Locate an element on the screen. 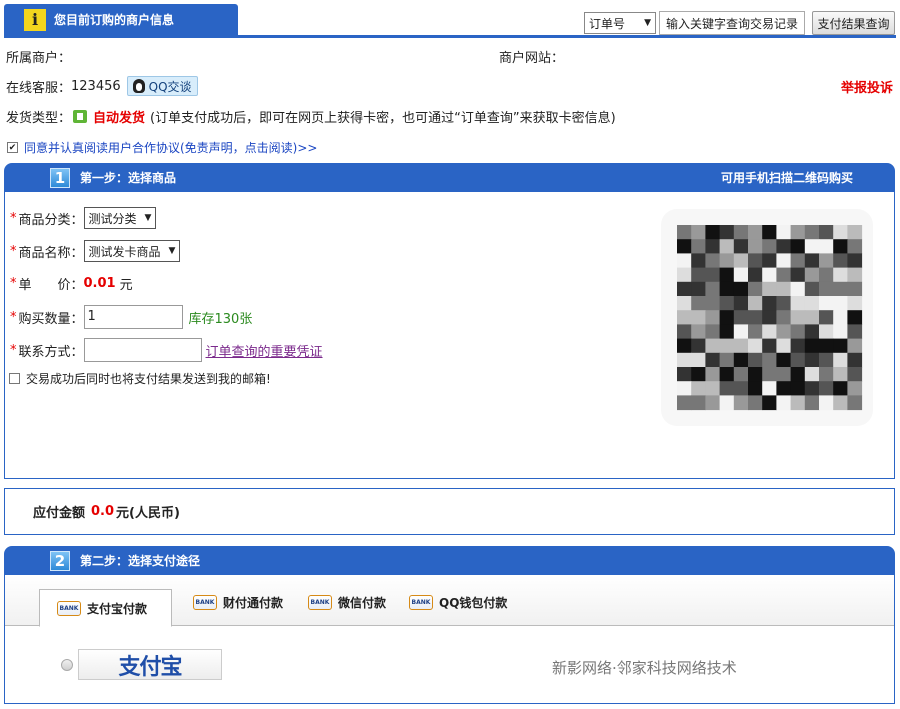  tab-wechat-label: 微信付款 is located at coordinates (362, 602).